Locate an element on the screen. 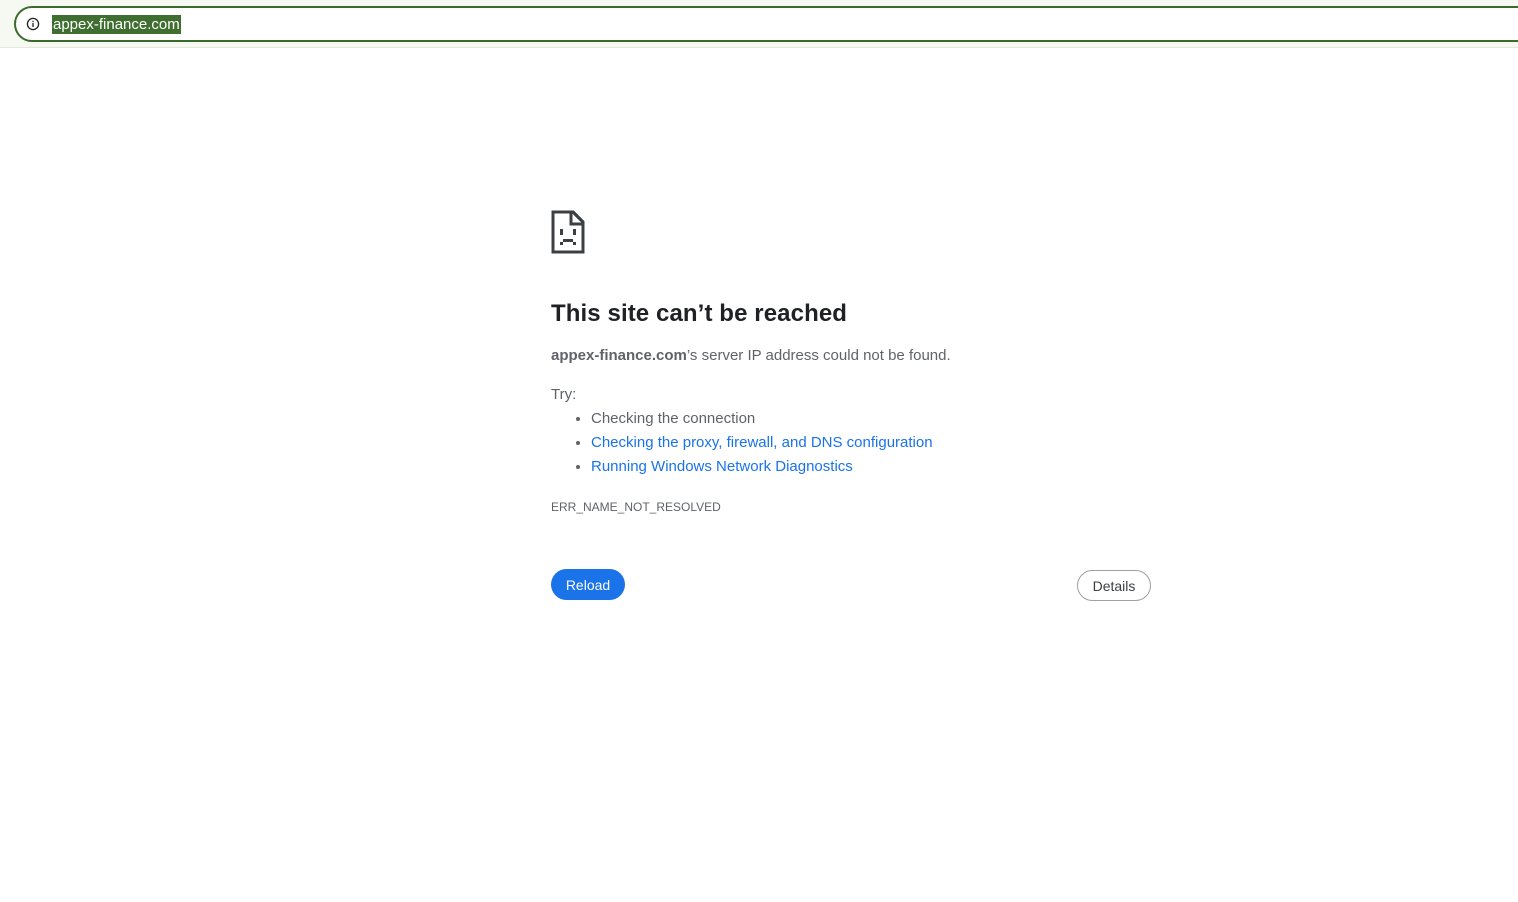 The height and width of the screenshot is (902, 1518). error-title: This site can’t be reached is located at coordinates (699, 313).